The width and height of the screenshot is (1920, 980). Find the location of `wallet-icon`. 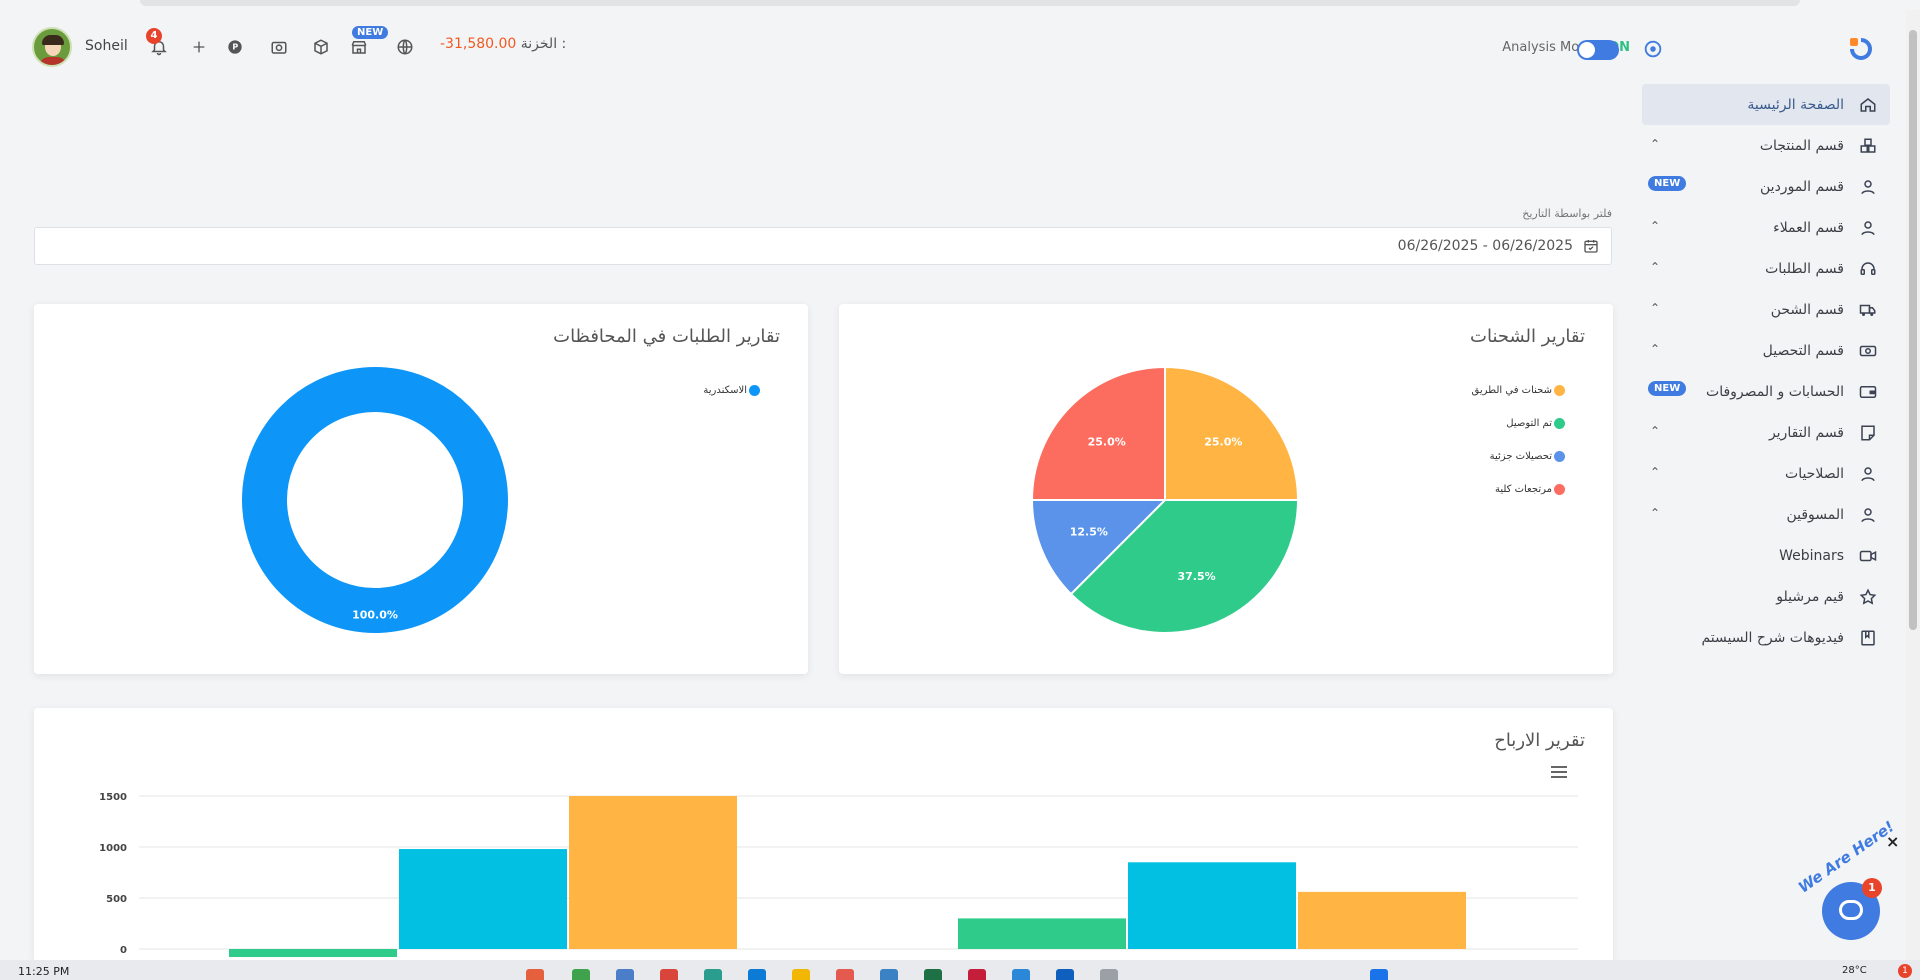

wallet-icon is located at coordinates (1868, 392).